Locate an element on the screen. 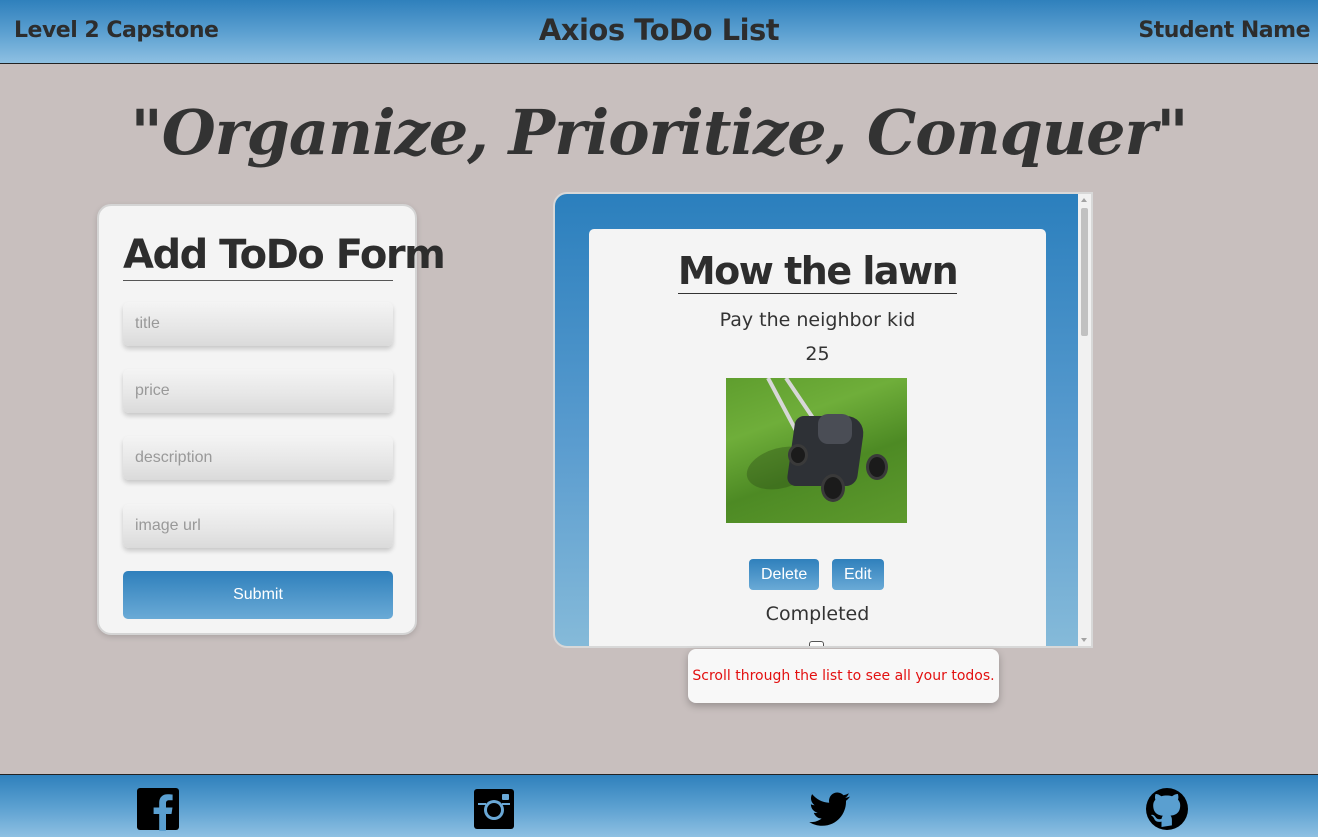 The image size is (1318, 837). list-scrollbar is located at coordinates (1084, 420).